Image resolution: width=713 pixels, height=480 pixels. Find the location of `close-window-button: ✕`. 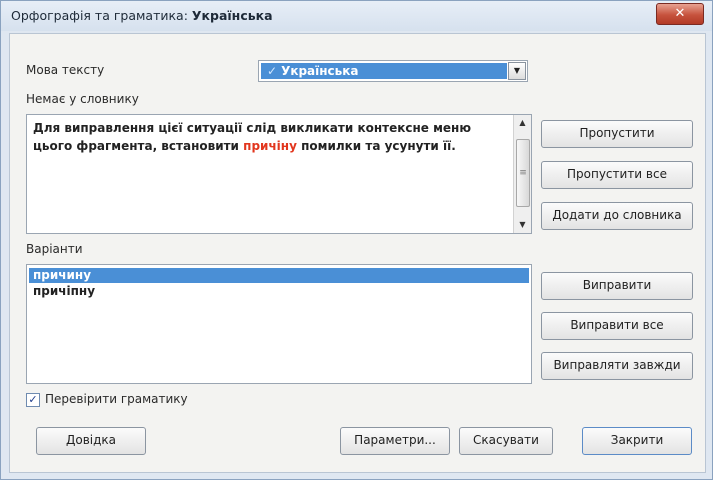

close-window-button: ✕ is located at coordinates (680, 14).